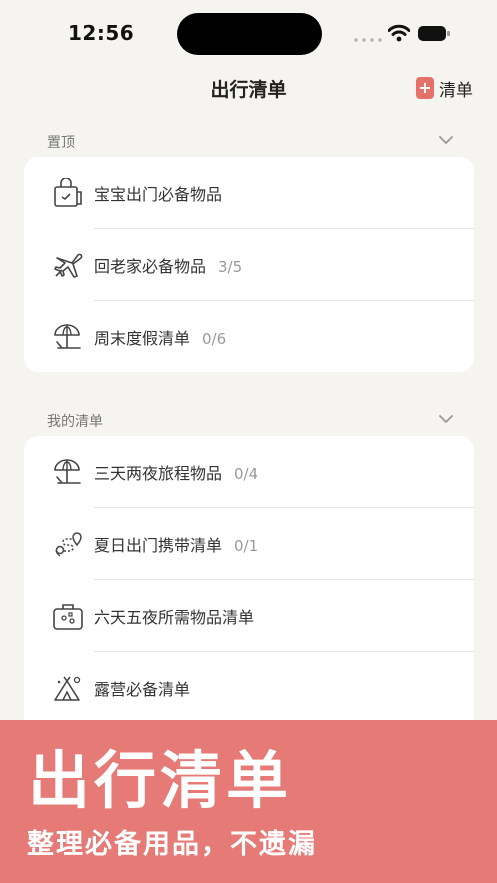 Image resolution: width=497 pixels, height=883 pixels. Describe the element at coordinates (158, 473) in the screenshot. I see `list-item-label: 三天两夜旅程物品` at that location.